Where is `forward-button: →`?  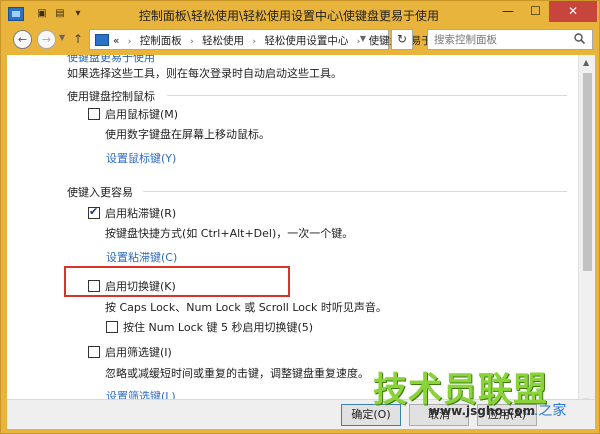
forward-button: → is located at coordinates (46, 39).